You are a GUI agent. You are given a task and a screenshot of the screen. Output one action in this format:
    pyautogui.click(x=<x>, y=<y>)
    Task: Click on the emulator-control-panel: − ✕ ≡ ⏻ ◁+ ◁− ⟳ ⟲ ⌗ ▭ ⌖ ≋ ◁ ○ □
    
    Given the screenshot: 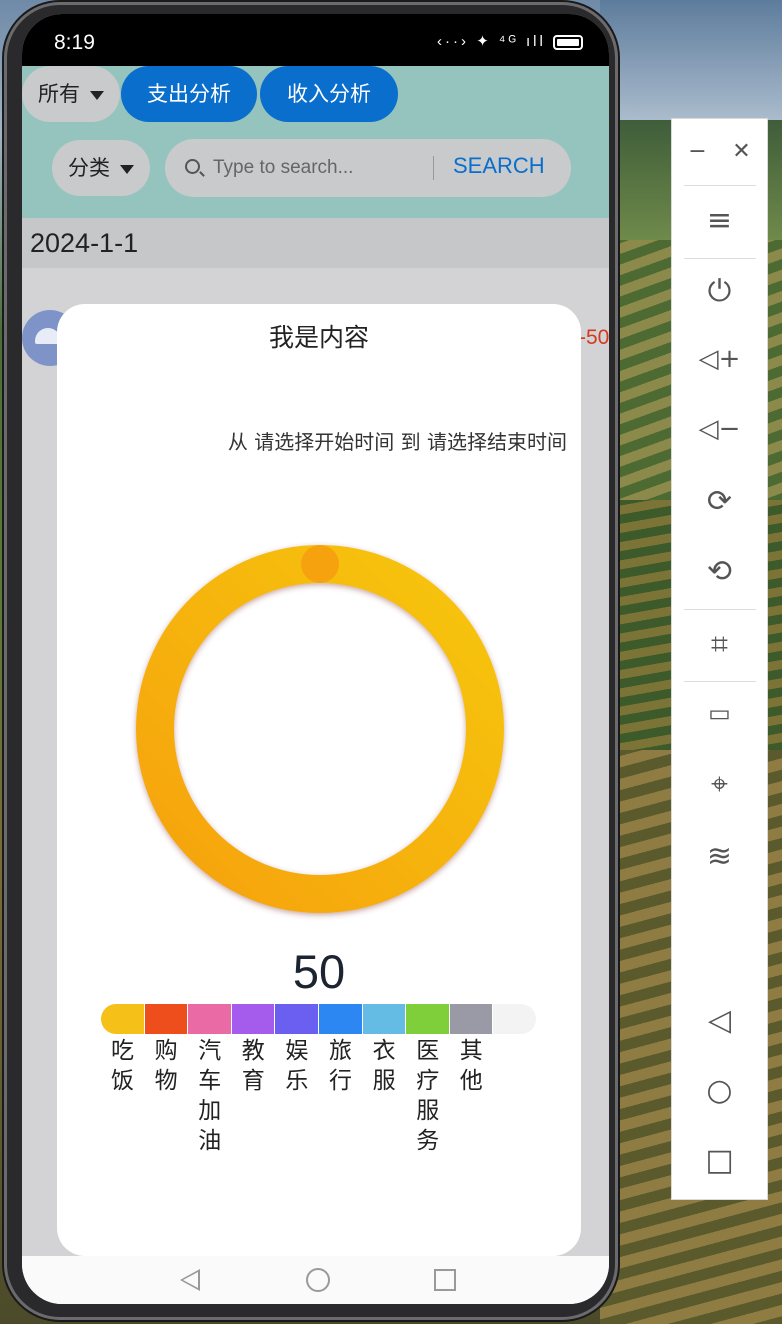 What is the action you would take?
    pyautogui.click(x=719, y=659)
    